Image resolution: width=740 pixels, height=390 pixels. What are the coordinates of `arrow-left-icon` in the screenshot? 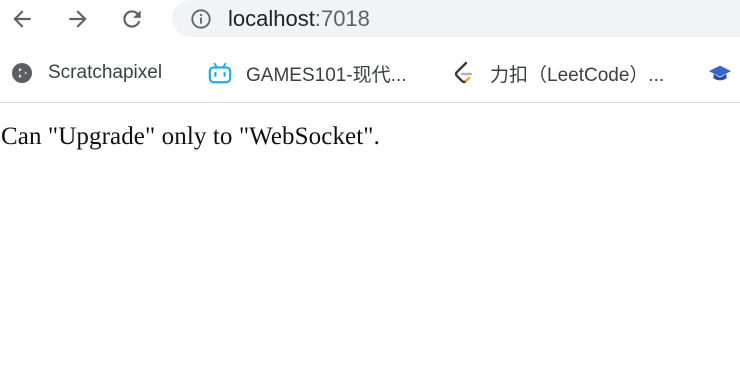 It's located at (22, 19).